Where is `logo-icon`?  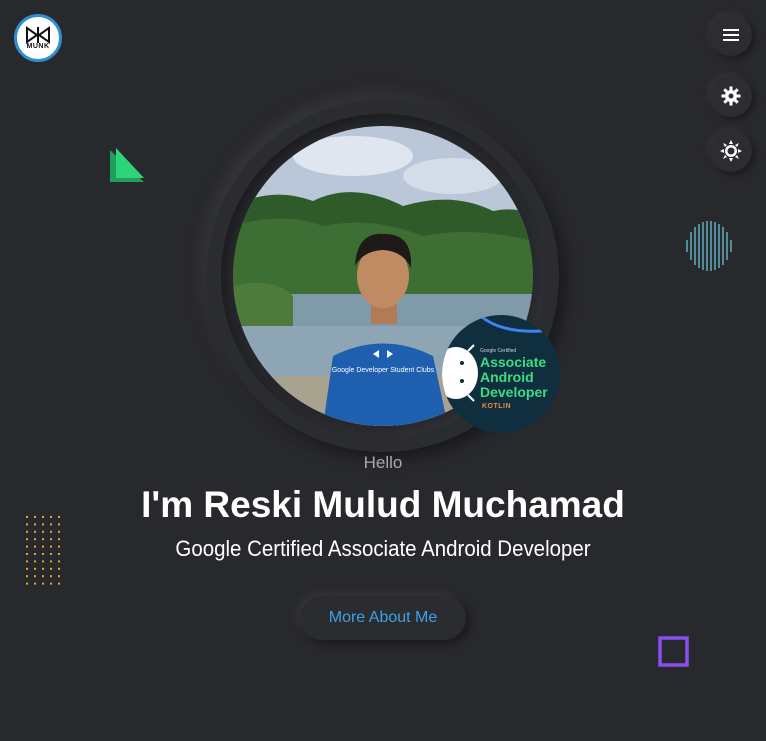
logo-icon is located at coordinates (38, 35).